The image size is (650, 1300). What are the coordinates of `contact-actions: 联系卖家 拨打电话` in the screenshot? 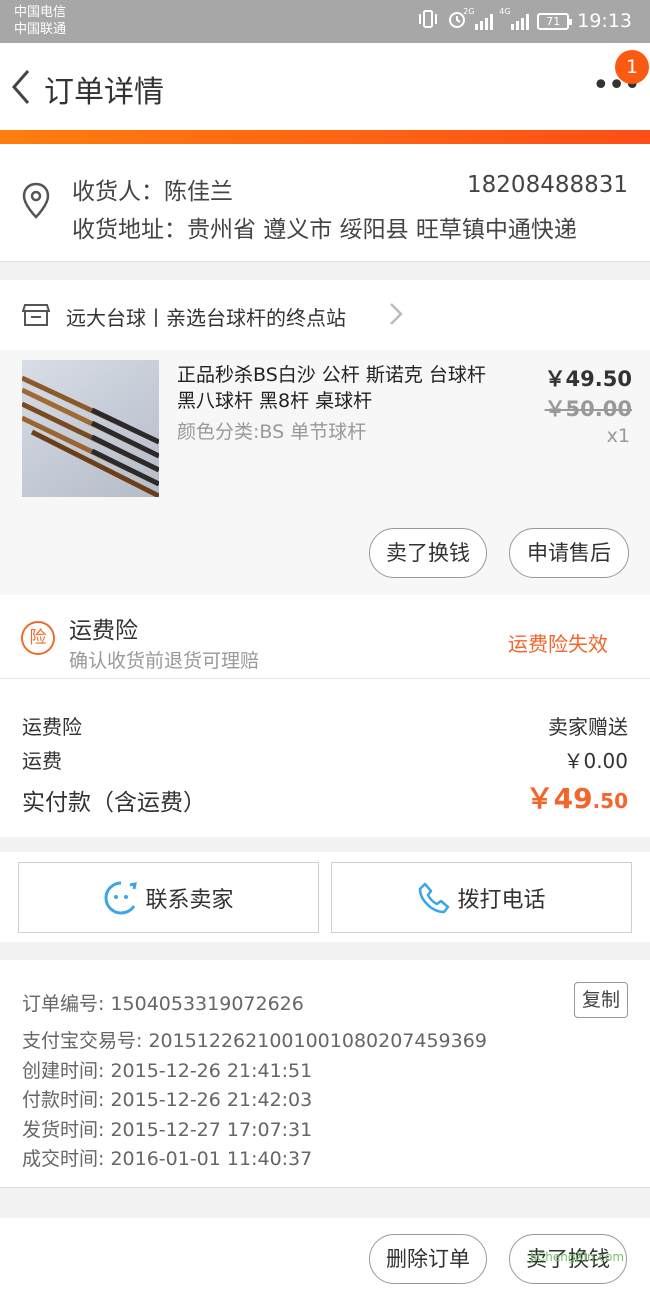 It's located at (325, 897).